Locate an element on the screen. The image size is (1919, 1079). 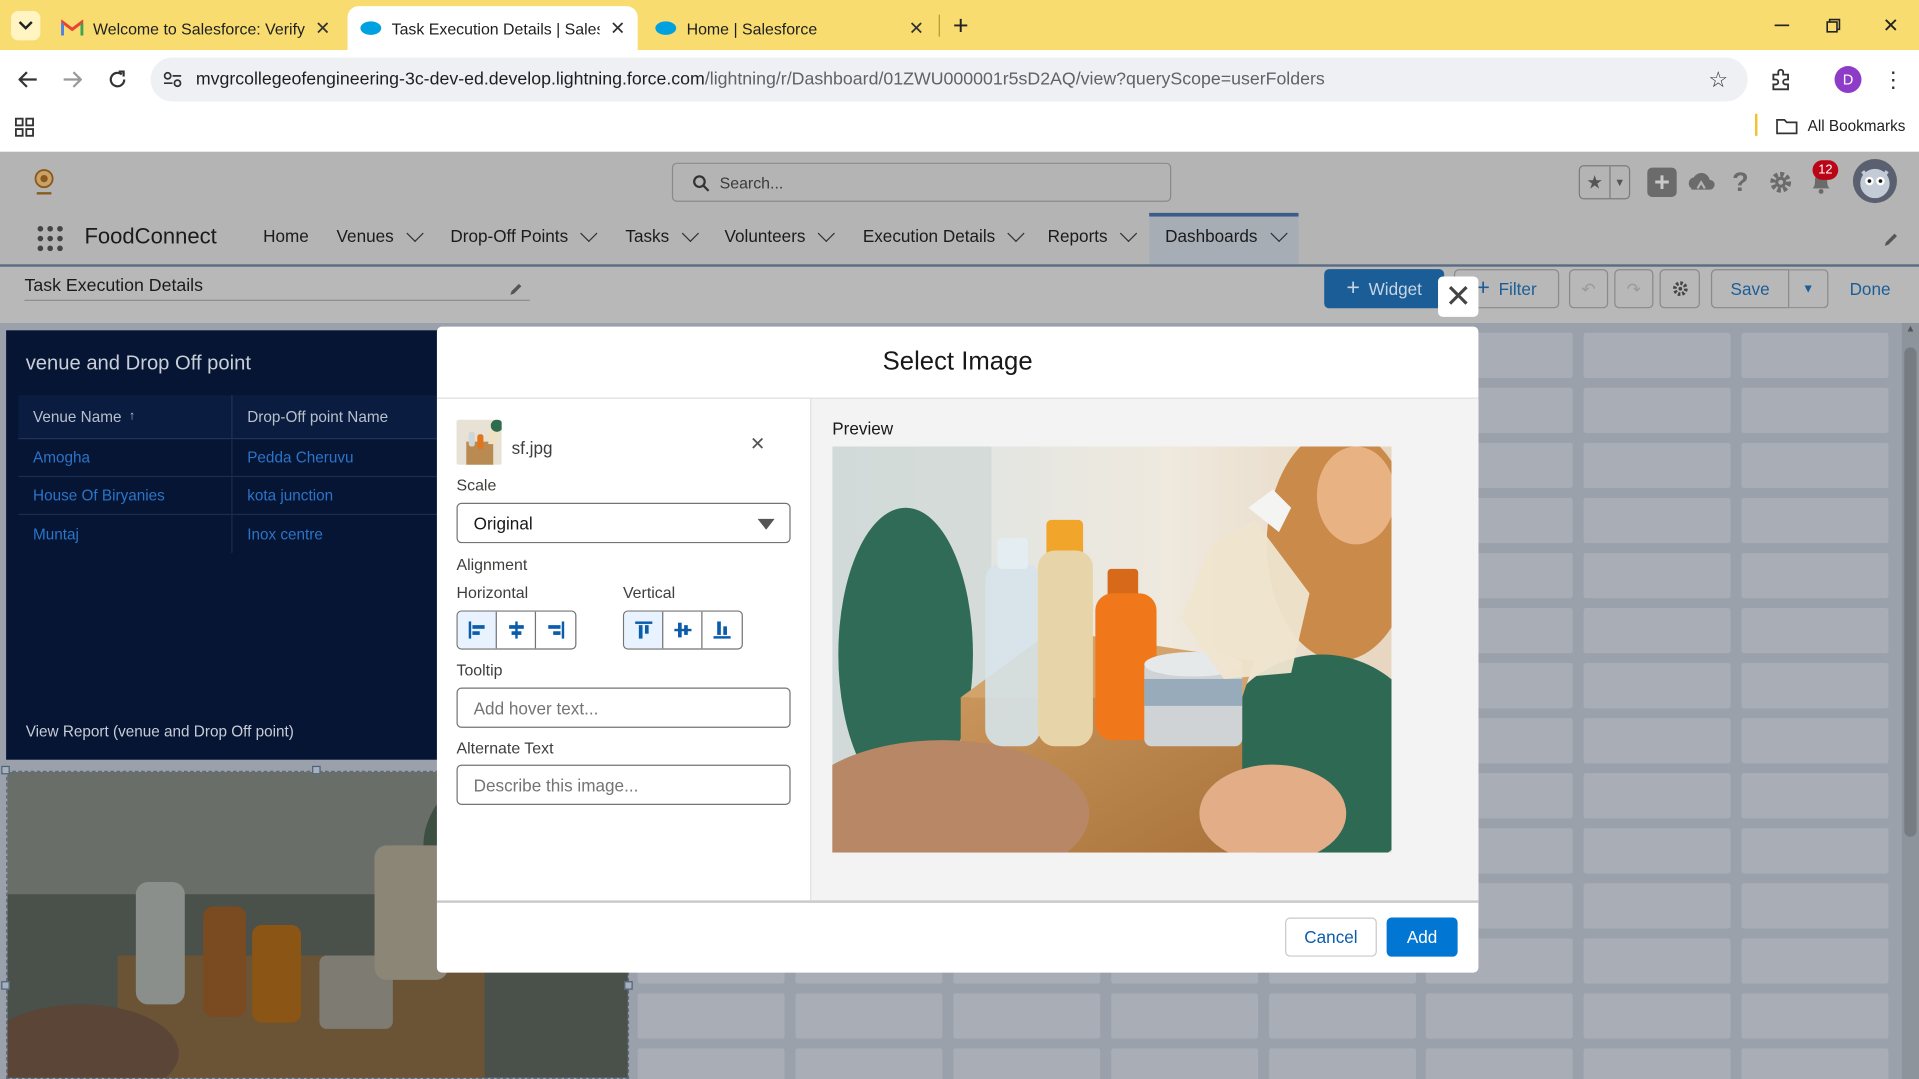
nav-home: Home is located at coordinates (286, 236).